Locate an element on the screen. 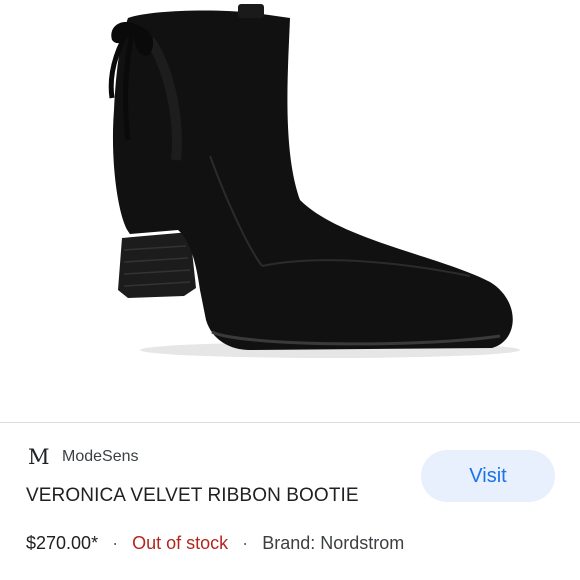 Image resolution: width=580 pixels, height=580 pixels. visit-button: Visit is located at coordinates (488, 476).